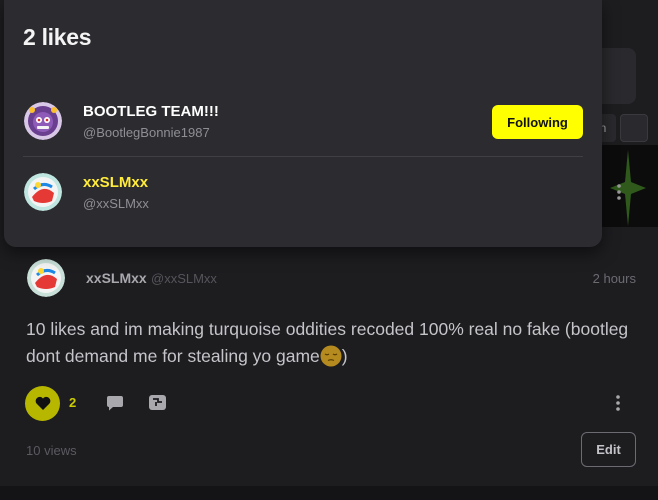 This screenshot has width=658, height=500. Describe the element at coordinates (115, 182) in the screenshot. I see `liker-name: xxSLMxx` at that location.